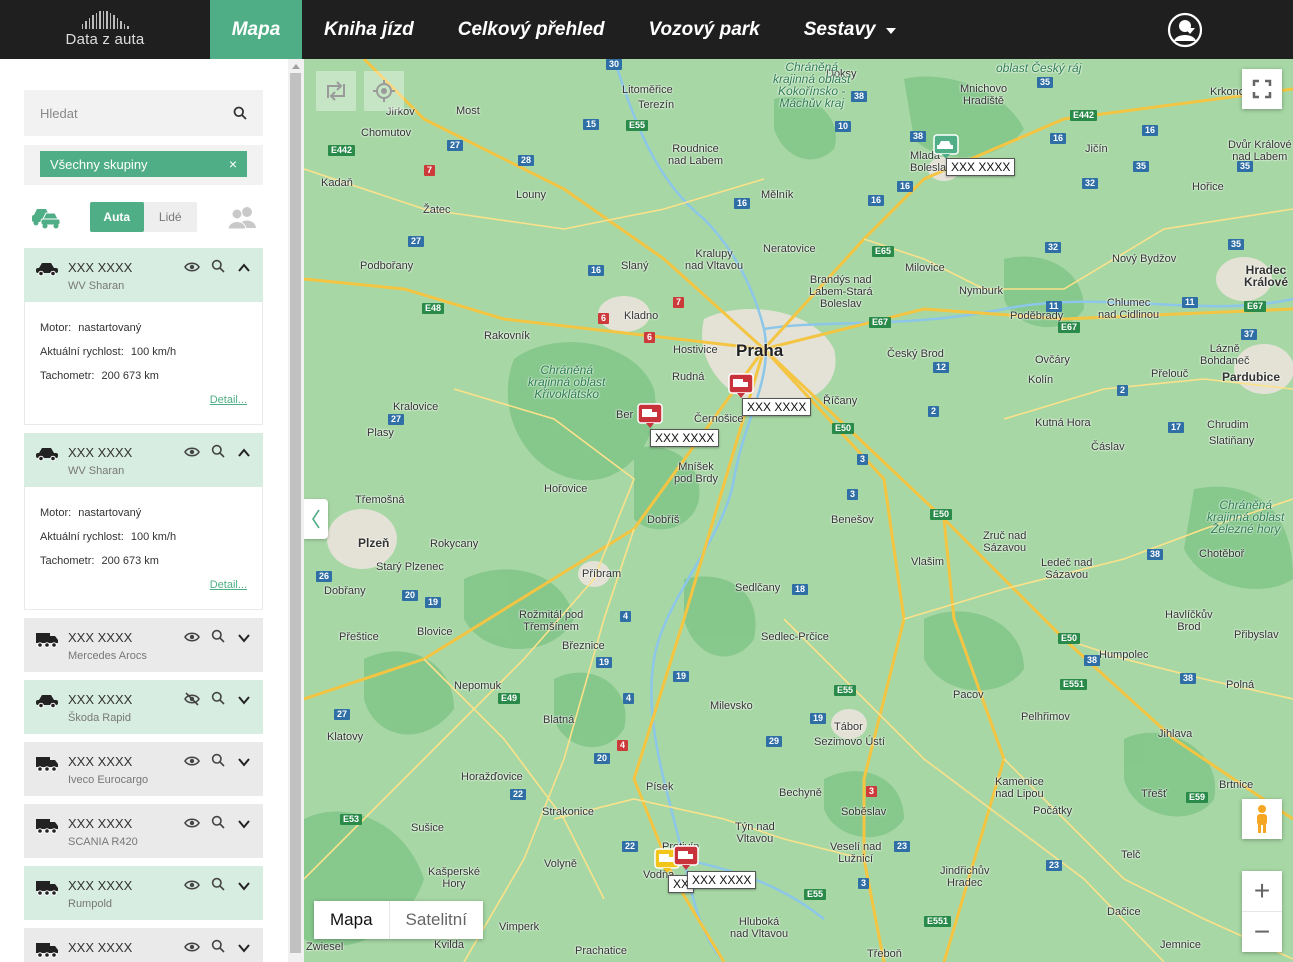 The image size is (1293, 962). Describe the element at coordinates (1074, 684) in the screenshot. I see `road-shield: E551` at that location.